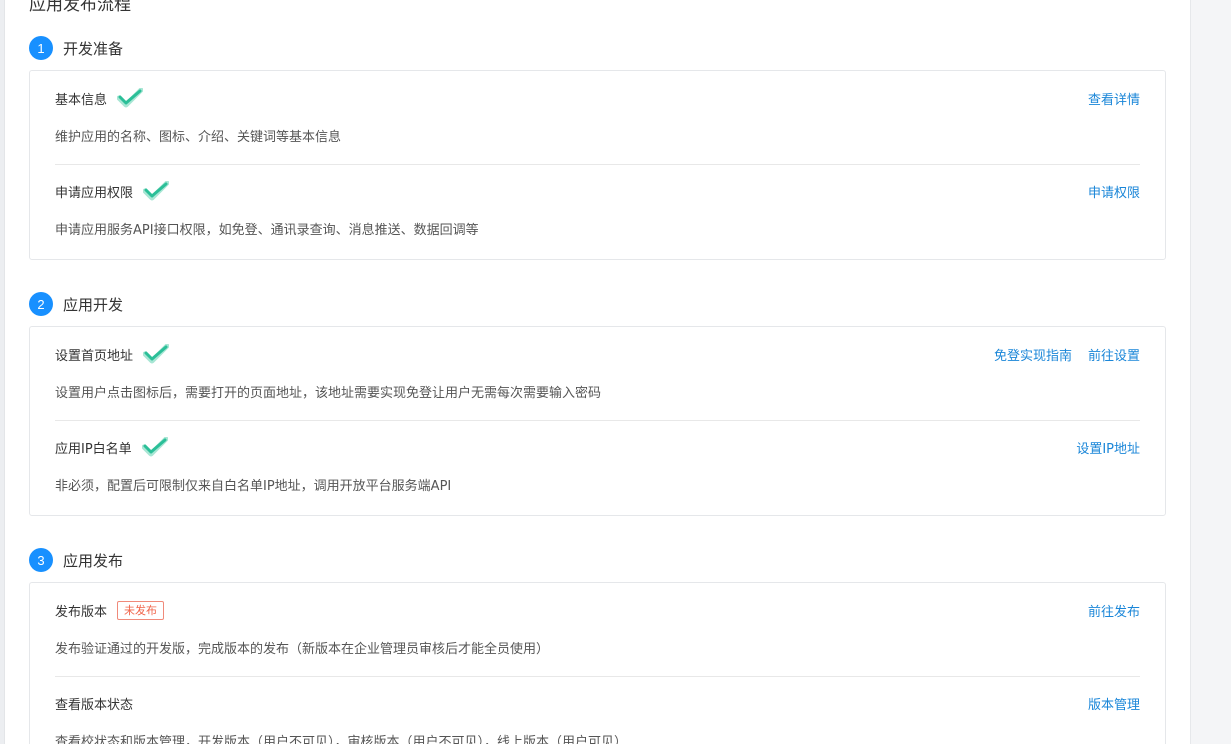 The width and height of the screenshot is (1231, 744). I want to click on step-3-header: 3 应用发布, so click(76, 560).